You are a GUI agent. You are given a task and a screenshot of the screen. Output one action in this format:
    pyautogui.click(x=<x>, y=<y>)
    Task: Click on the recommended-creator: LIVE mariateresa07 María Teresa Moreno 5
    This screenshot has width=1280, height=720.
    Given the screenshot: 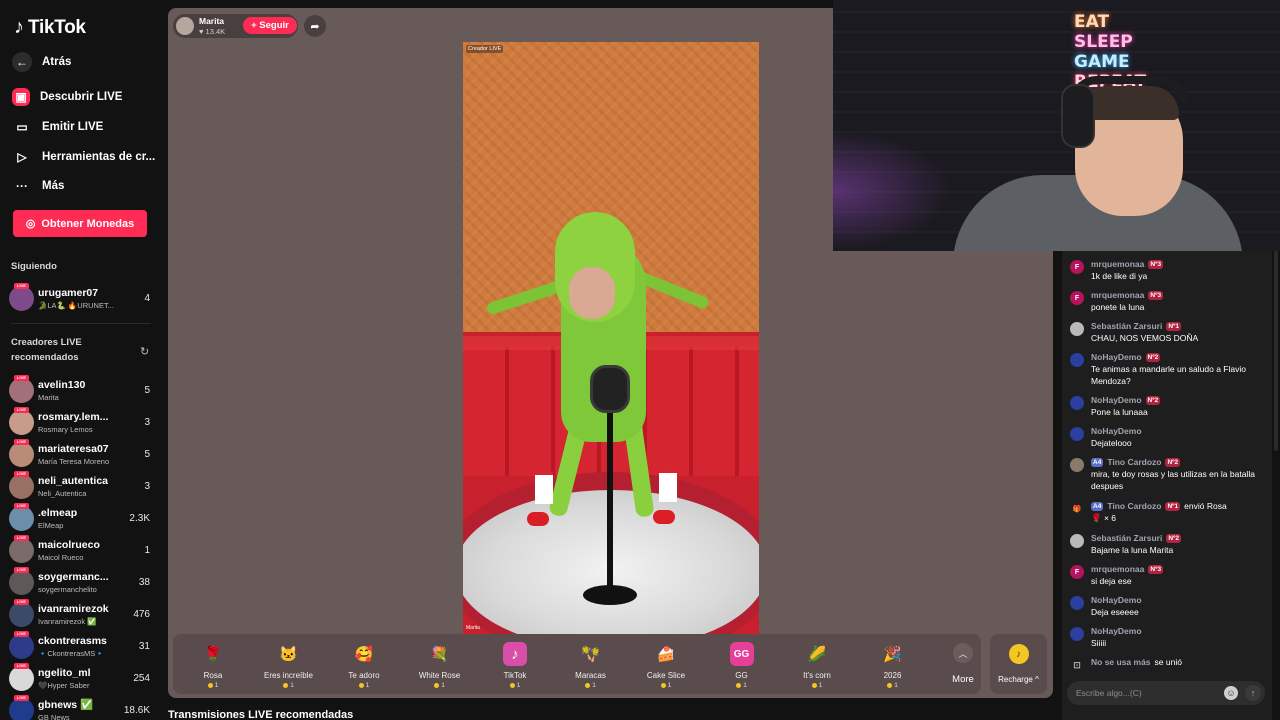 What is the action you would take?
    pyautogui.click(x=81, y=453)
    